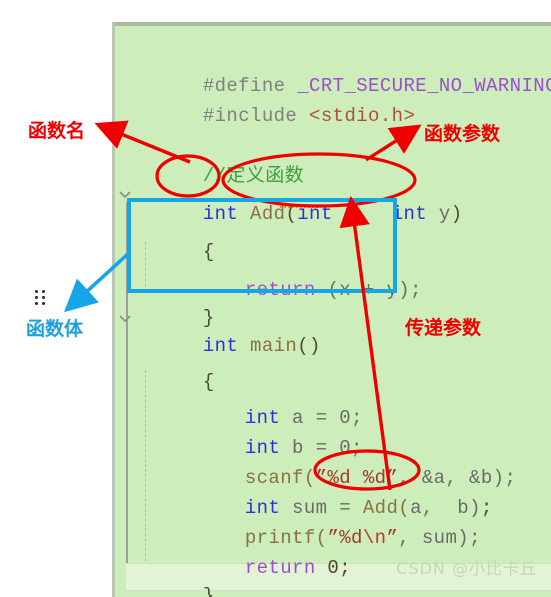 The width and height of the screenshot is (551, 597). I want to click on token-int-return-type: int, so click(220, 214).